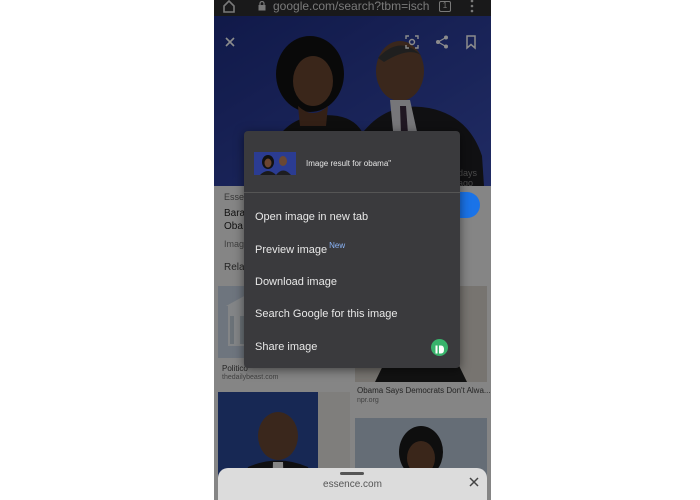  I want to click on menu-item-preview-image: Preview image New, so click(352, 250).